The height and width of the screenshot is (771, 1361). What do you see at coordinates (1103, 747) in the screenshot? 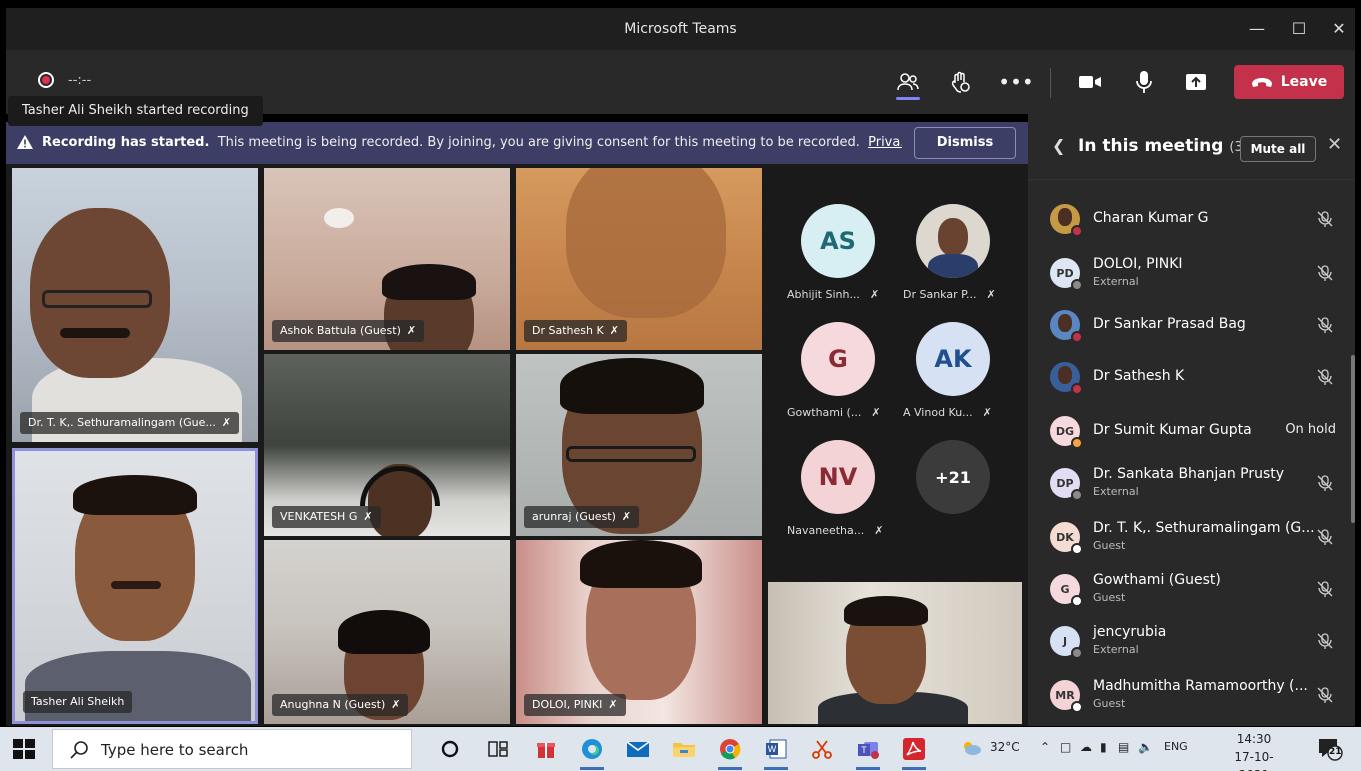
I see `microphone-tray-icon: ▮` at bounding box center [1103, 747].